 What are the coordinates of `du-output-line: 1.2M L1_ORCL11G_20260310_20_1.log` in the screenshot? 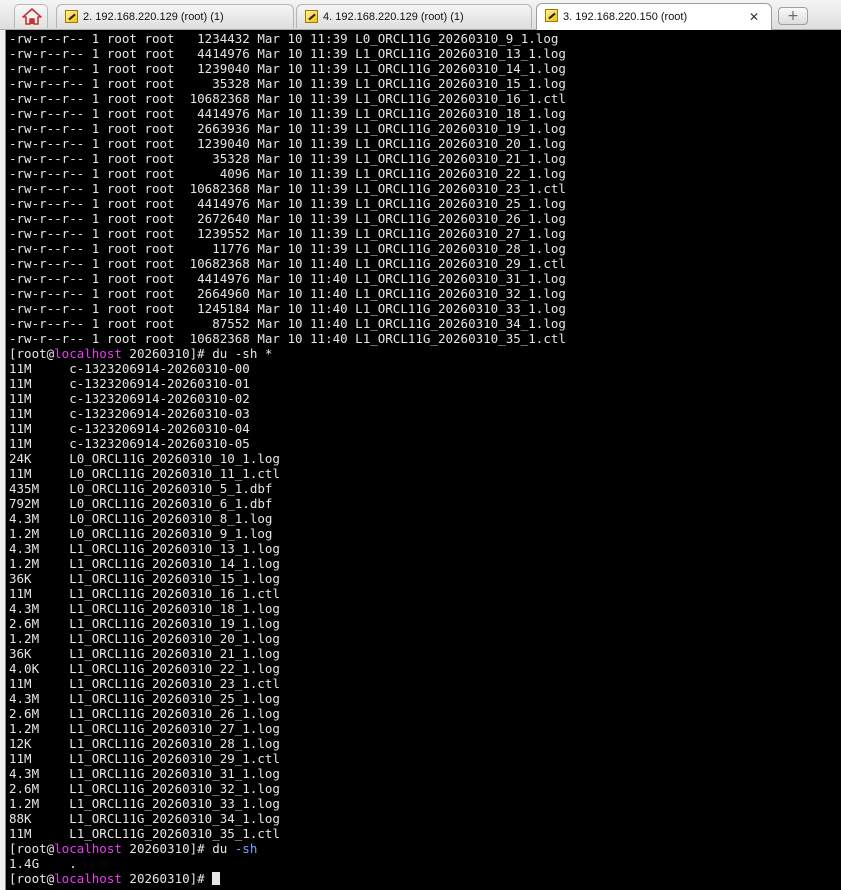 It's located at (144, 638).